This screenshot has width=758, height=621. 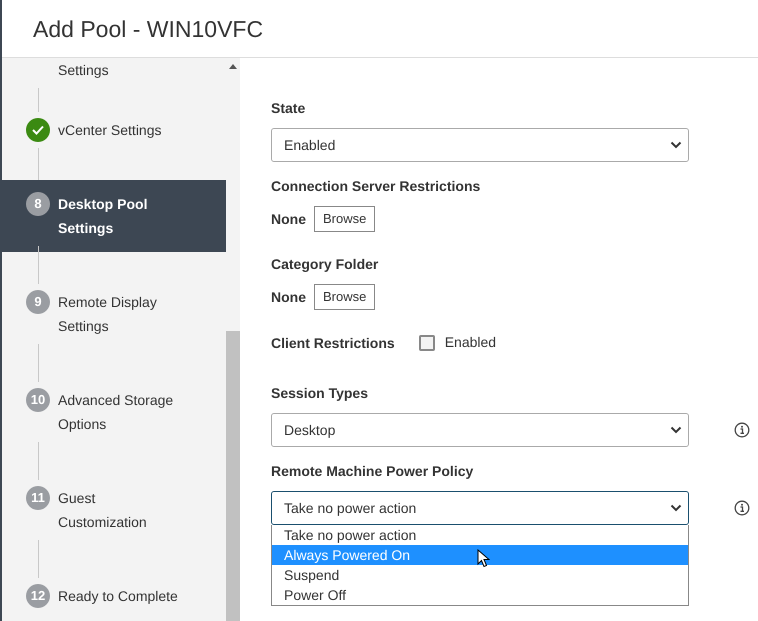 What do you see at coordinates (122, 130) in the screenshot?
I see `step-label: vCenter Settings` at bounding box center [122, 130].